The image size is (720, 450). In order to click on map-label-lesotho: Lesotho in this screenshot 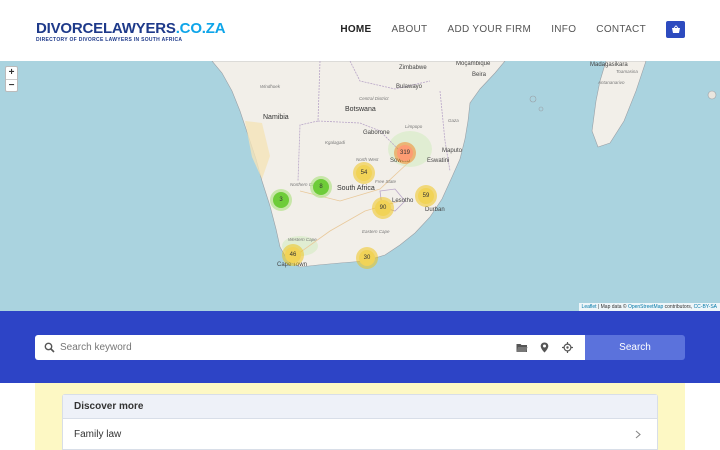, I will do `click(403, 201)`.